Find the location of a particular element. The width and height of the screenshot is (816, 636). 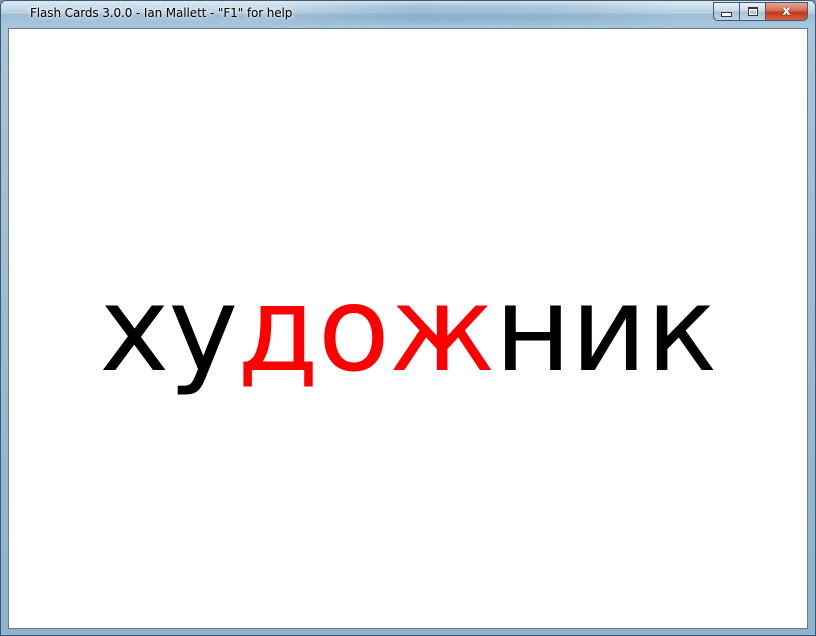

close-icon: x is located at coordinates (786, 11).